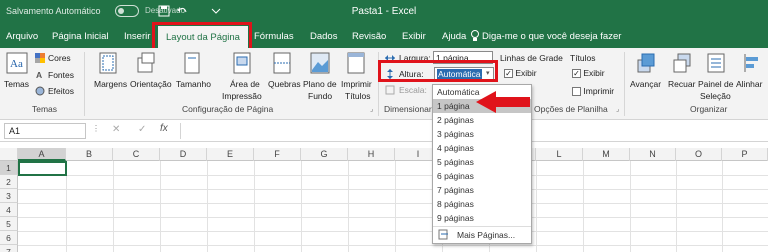 Image resolution: width=768 pixels, height=252 pixels. Describe the element at coordinates (593, 91) in the screenshot. I see `headings-print-checkbox: Imprimir` at that location.